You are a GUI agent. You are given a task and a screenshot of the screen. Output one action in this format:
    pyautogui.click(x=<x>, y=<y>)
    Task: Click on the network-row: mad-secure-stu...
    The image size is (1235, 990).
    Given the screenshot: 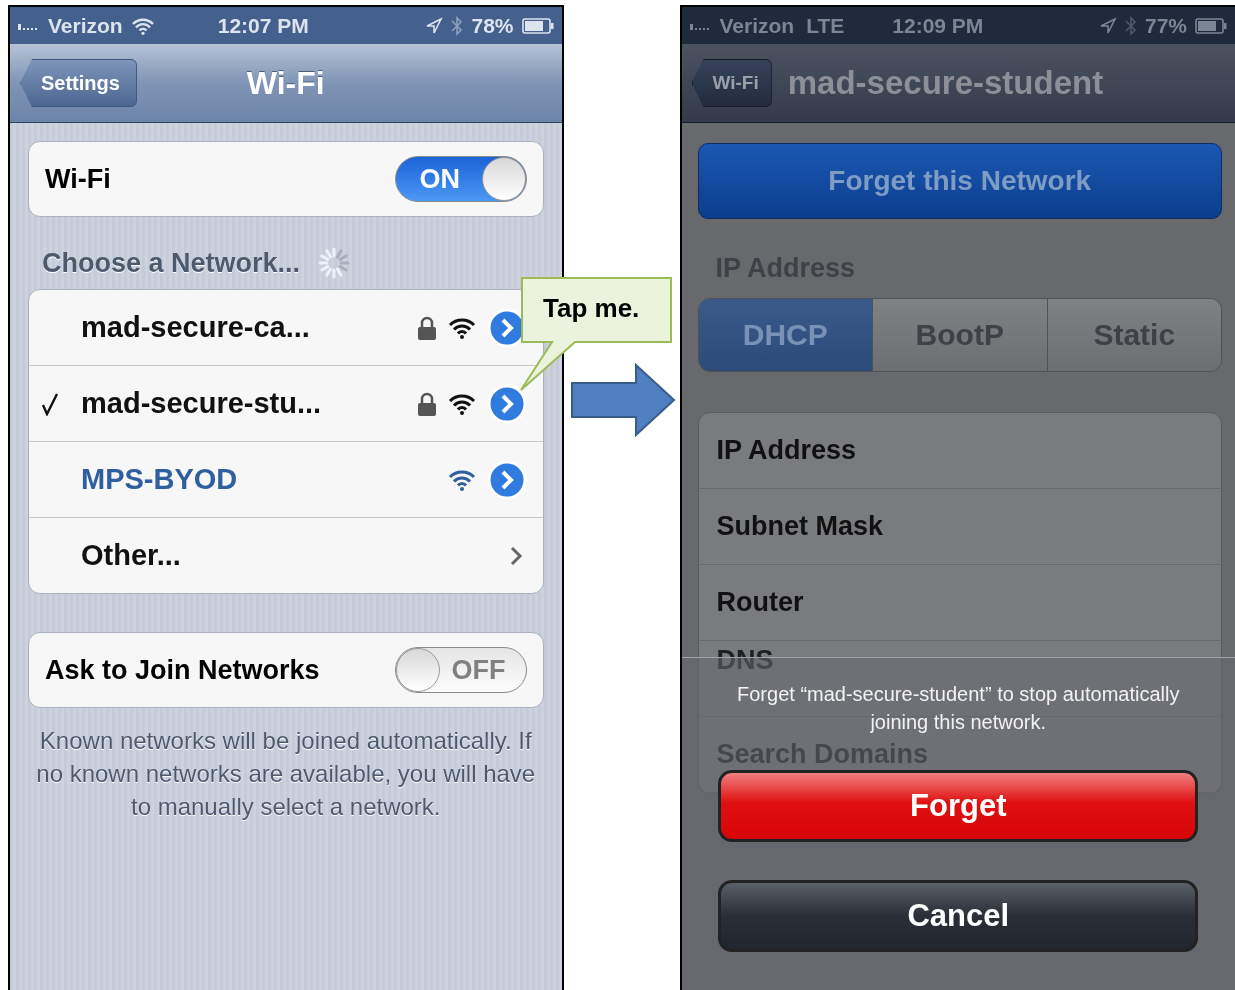 What is the action you would take?
    pyautogui.click(x=286, y=404)
    